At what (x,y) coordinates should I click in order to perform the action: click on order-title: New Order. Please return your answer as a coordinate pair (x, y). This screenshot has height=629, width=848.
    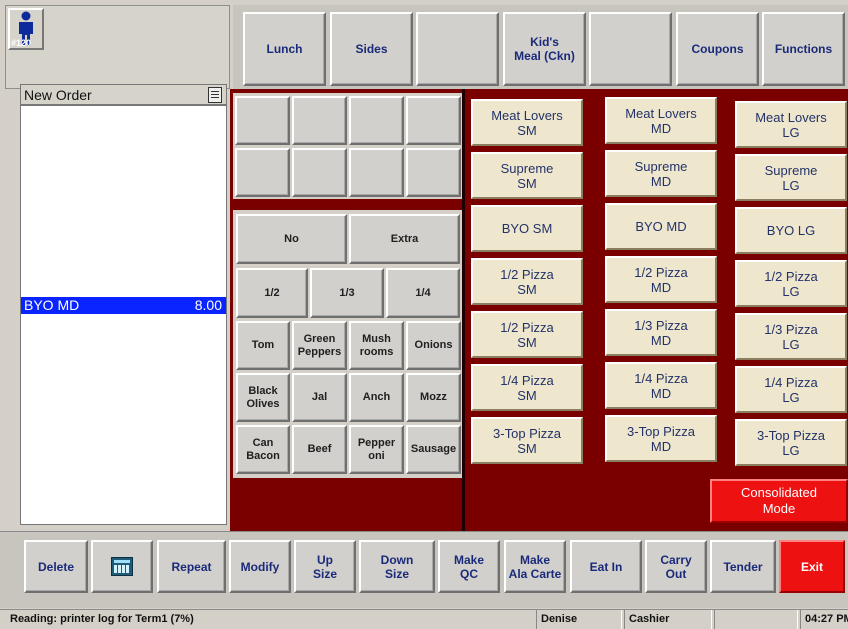
    Looking at the image, I should click on (58, 95).